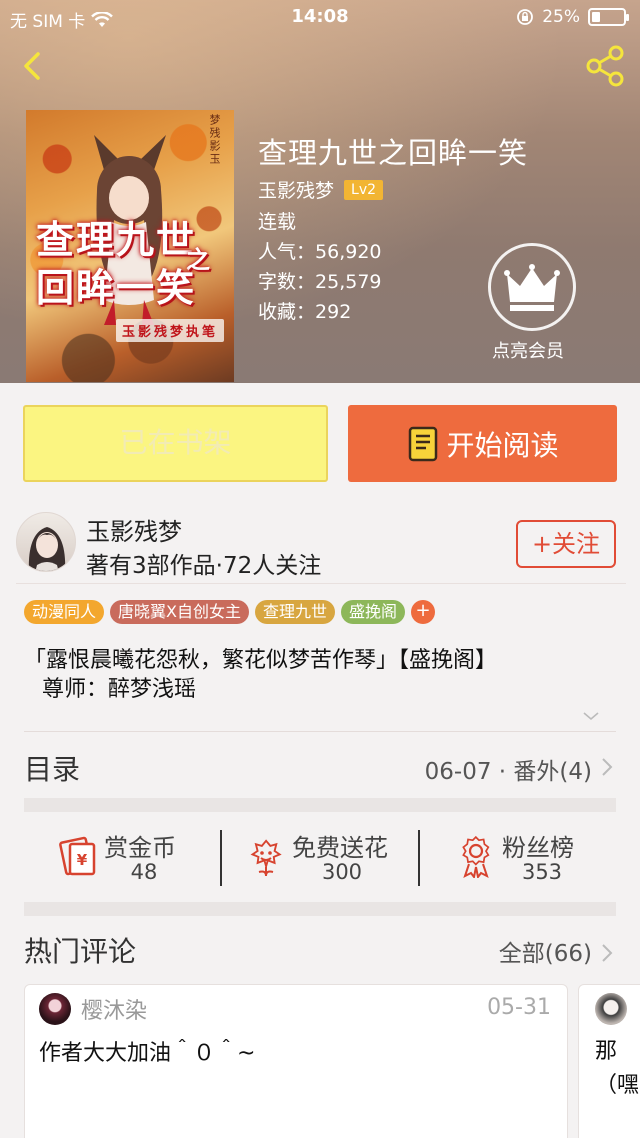 The image size is (640, 1138). Describe the element at coordinates (348, 252) in the screenshot. I see `popularity-value: 56,920` at that location.